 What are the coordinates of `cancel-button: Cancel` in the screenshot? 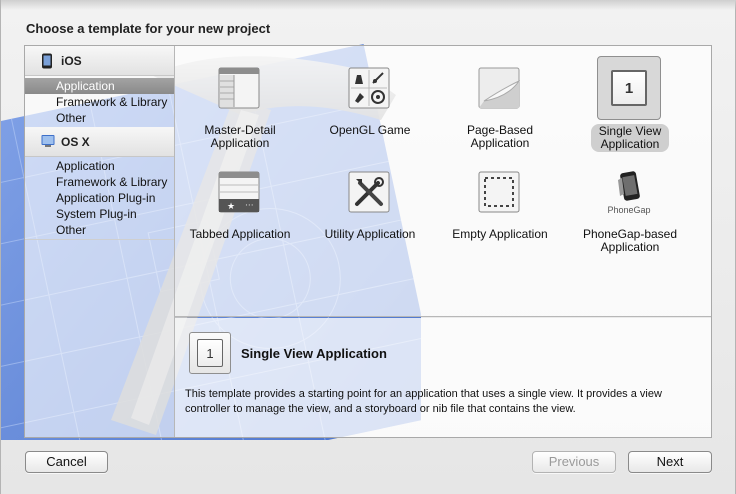 It's located at (66, 462).